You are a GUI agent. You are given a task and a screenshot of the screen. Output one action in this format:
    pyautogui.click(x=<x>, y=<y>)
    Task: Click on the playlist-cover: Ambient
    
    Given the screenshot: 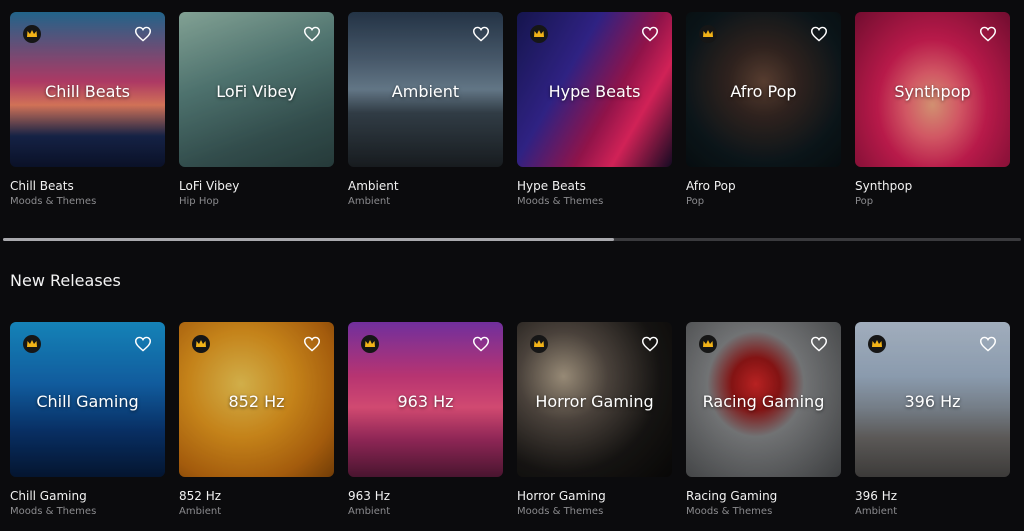 What is the action you would take?
    pyautogui.click(x=425, y=89)
    